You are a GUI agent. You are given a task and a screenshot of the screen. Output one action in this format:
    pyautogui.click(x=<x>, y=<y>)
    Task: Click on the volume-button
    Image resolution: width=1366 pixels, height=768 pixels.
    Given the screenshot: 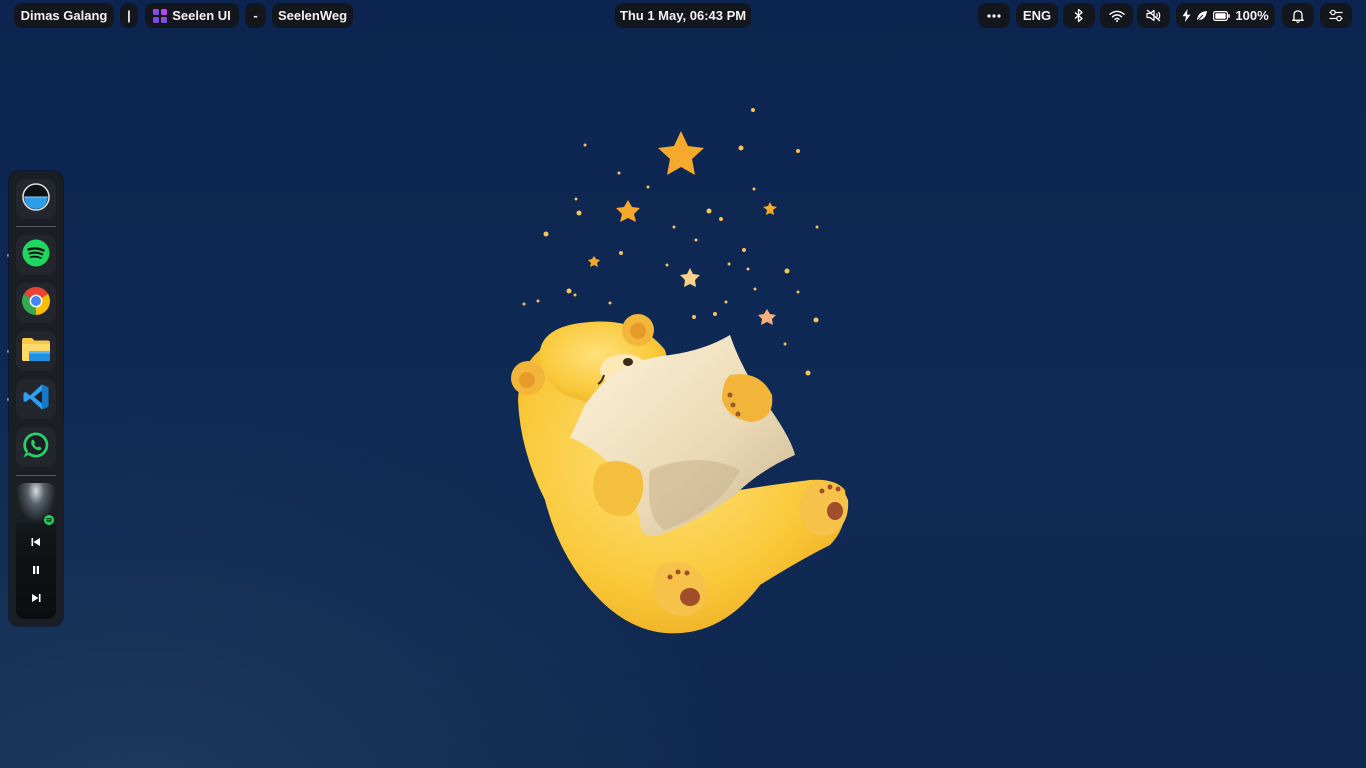 What is the action you would take?
    pyautogui.click(x=1153, y=15)
    